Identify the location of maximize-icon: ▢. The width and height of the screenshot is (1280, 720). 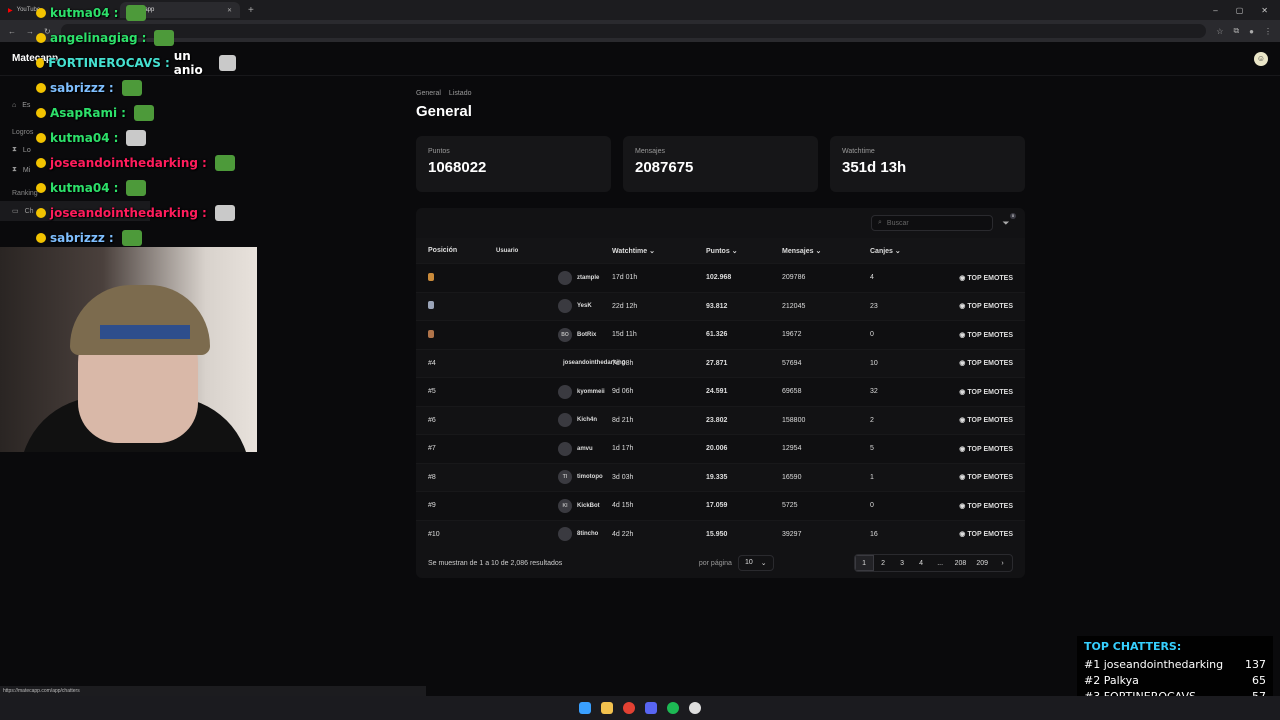
(1240, 10).